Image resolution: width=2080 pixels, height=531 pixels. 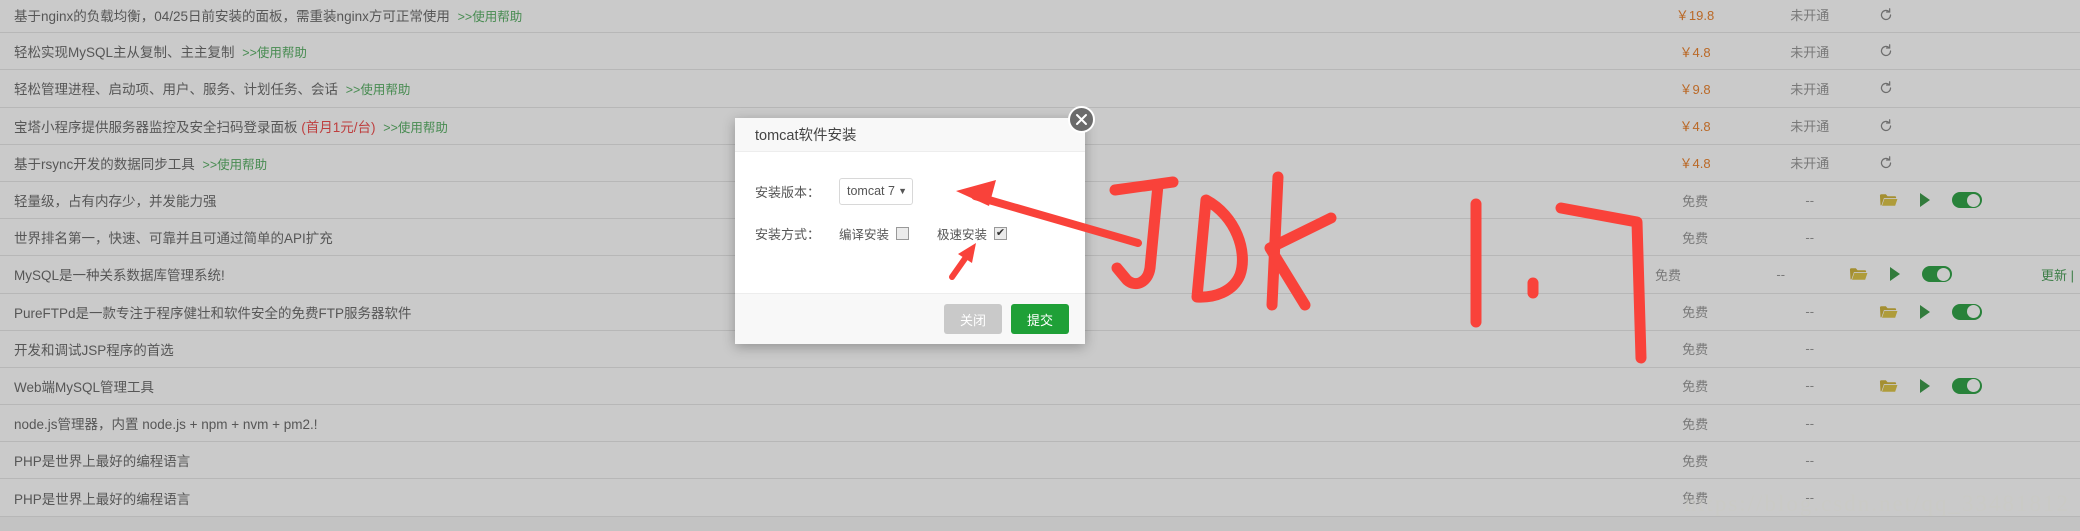 I want to click on dialog-header: tomcat软件安装, so click(x=910, y=135).